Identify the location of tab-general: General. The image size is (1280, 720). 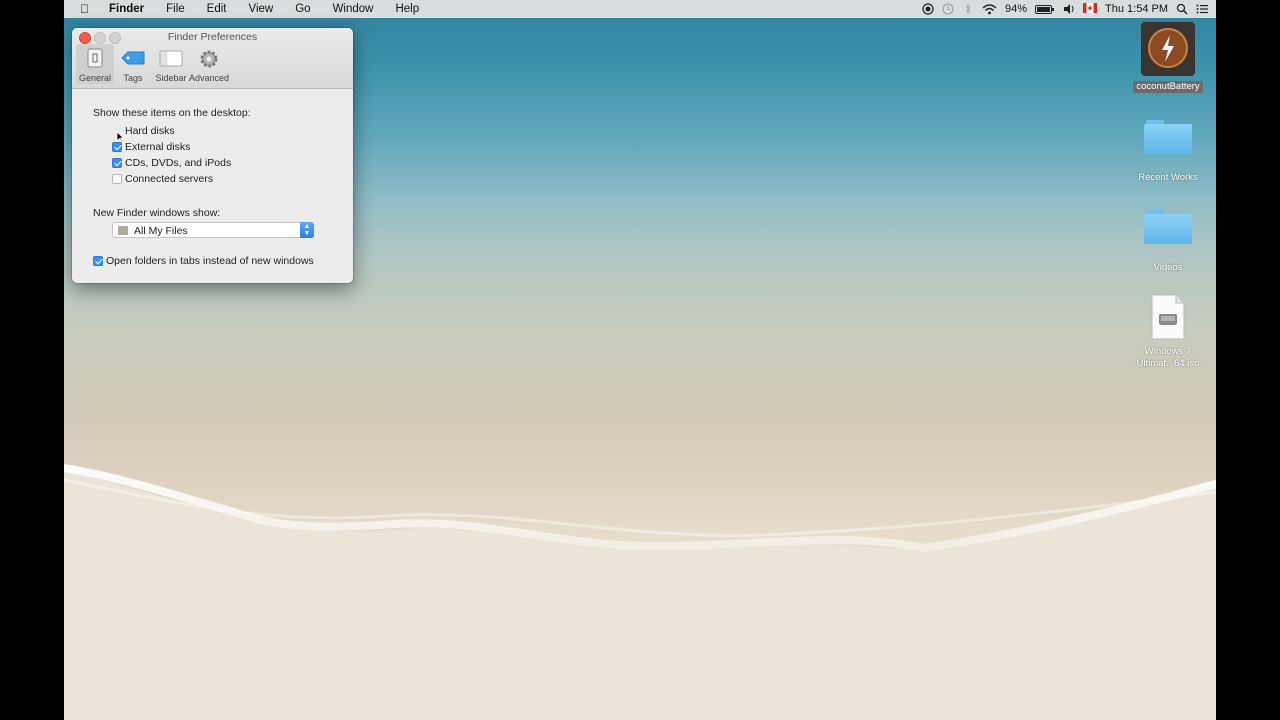
(95, 64).